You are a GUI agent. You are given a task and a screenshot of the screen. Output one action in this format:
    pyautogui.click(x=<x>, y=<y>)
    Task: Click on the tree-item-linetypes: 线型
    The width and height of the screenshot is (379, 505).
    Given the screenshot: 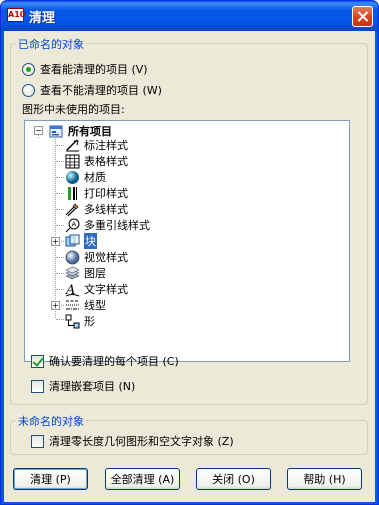 What is the action you would take?
    pyautogui.click(x=85, y=305)
    